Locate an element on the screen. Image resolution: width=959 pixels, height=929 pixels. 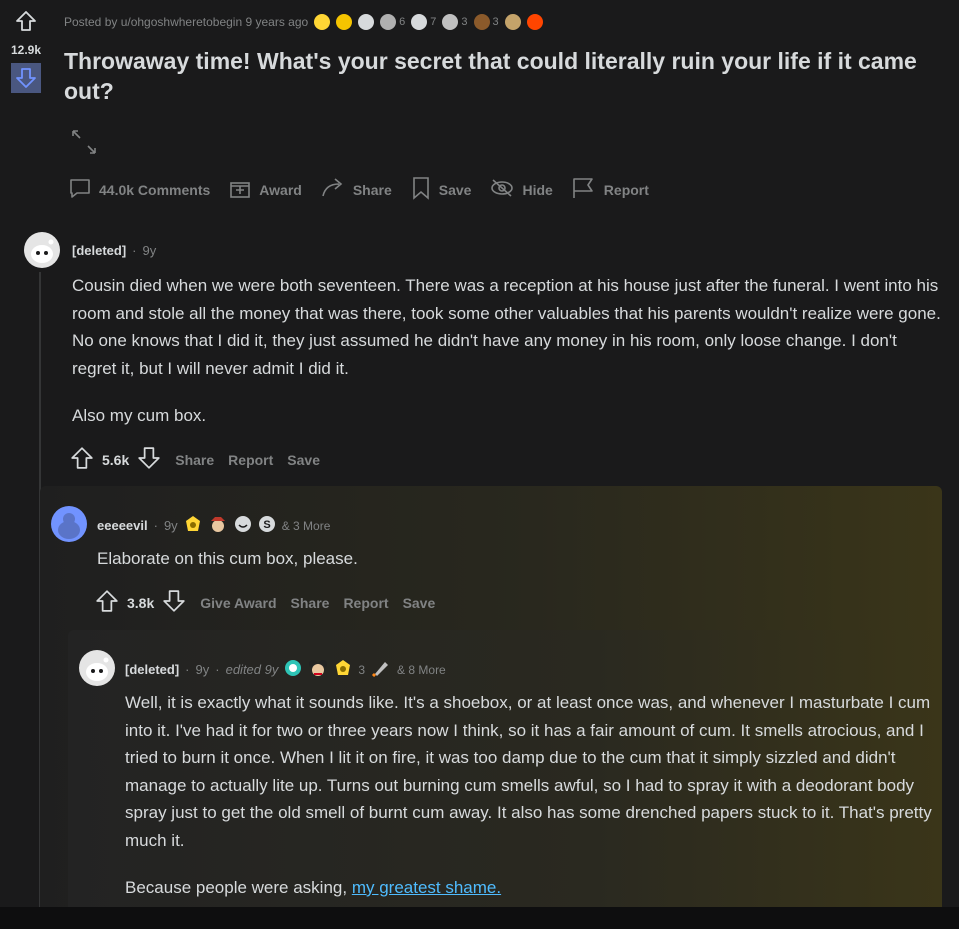
share-arrow-icon is located at coordinates (333, 189).